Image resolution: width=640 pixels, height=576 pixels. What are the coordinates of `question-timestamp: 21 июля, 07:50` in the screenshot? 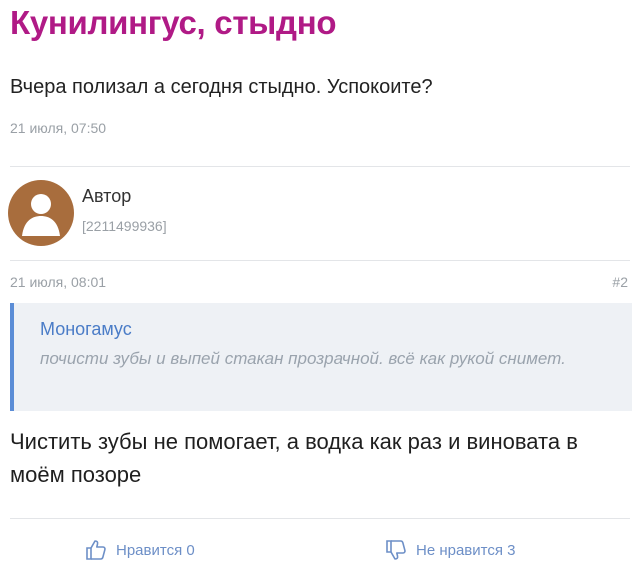 It's located at (58, 128).